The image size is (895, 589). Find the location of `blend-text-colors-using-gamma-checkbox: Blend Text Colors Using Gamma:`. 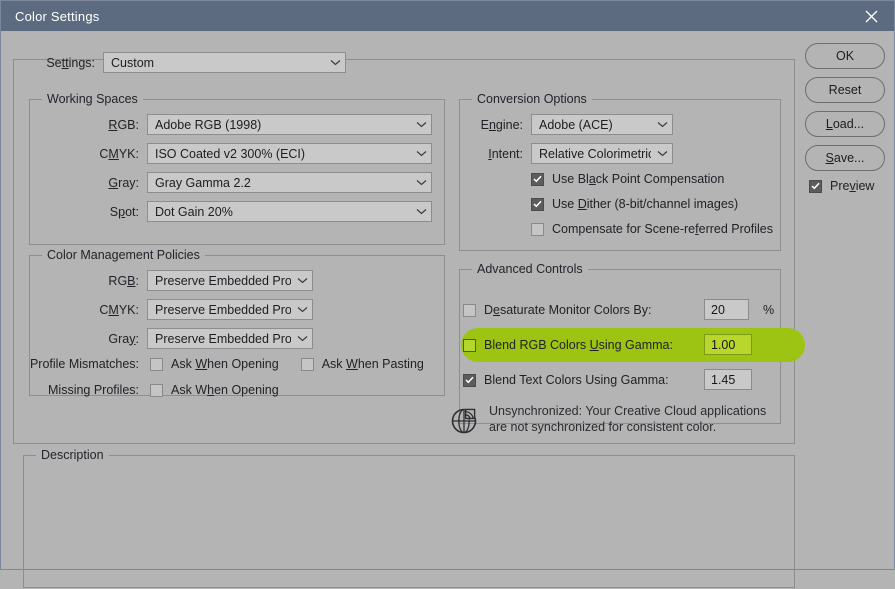

blend-text-colors-using-gamma-checkbox: Blend Text Colors Using Gamma: is located at coordinates (566, 380).